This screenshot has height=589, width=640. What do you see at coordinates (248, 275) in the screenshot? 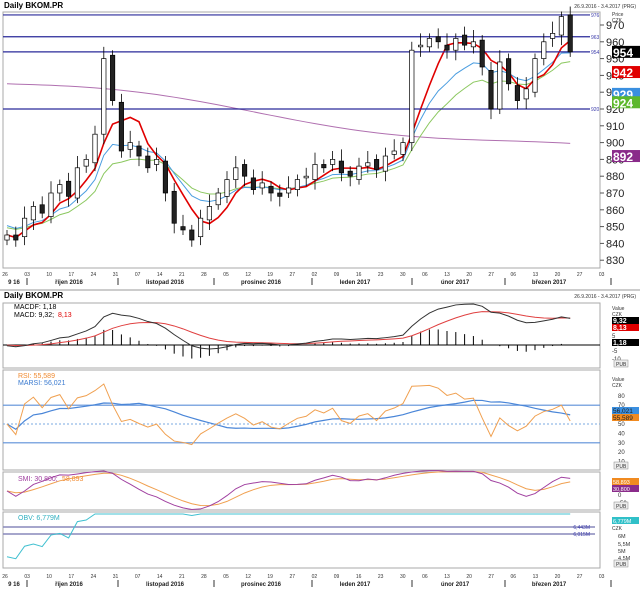
I see `day-tick-label: 12` at bounding box center [248, 275].